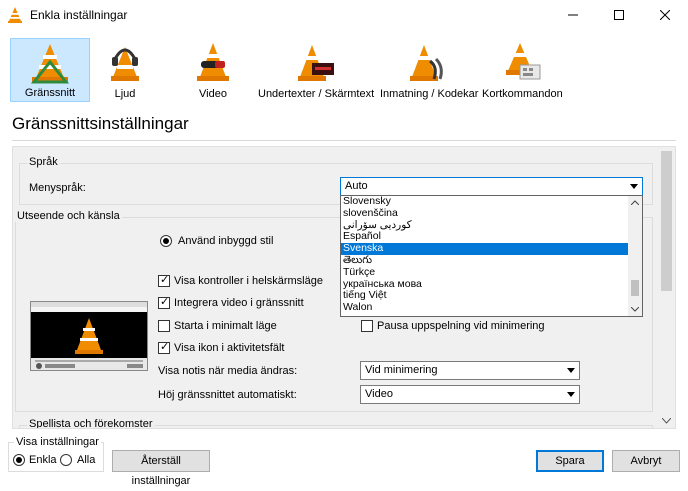  I want to click on headphones-cone-icon, so click(125, 64).